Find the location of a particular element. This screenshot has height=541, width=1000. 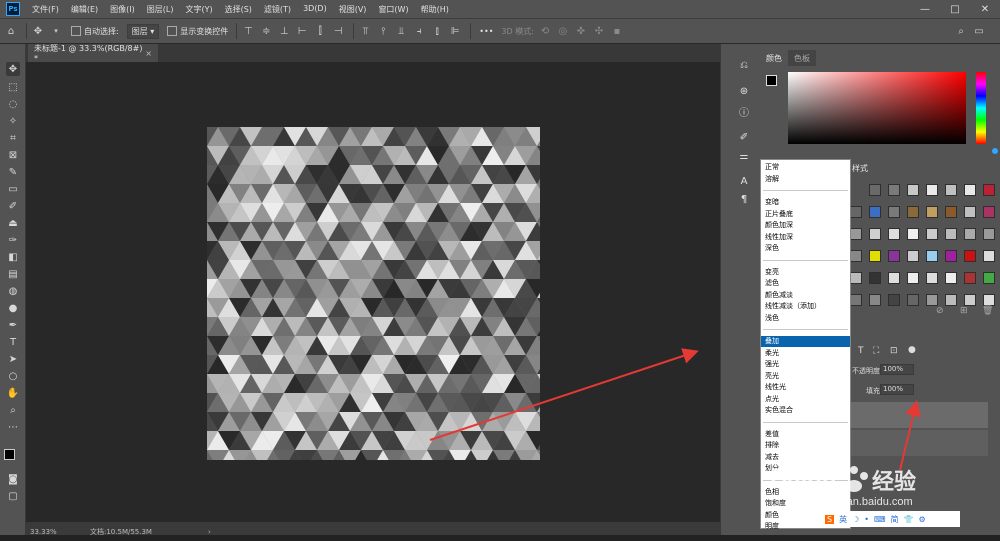

blend-mode-option: 正常 is located at coordinates (805, 167).